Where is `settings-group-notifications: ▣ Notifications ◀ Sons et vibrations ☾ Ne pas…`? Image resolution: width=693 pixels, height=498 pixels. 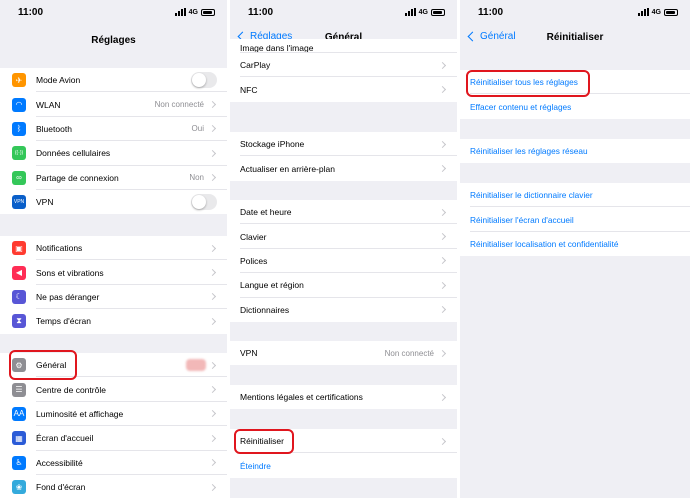
settings-group-notifications: ▣ Notifications ◀ Sons et vibrations ☾ Ne pas… is located at coordinates (113, 285).